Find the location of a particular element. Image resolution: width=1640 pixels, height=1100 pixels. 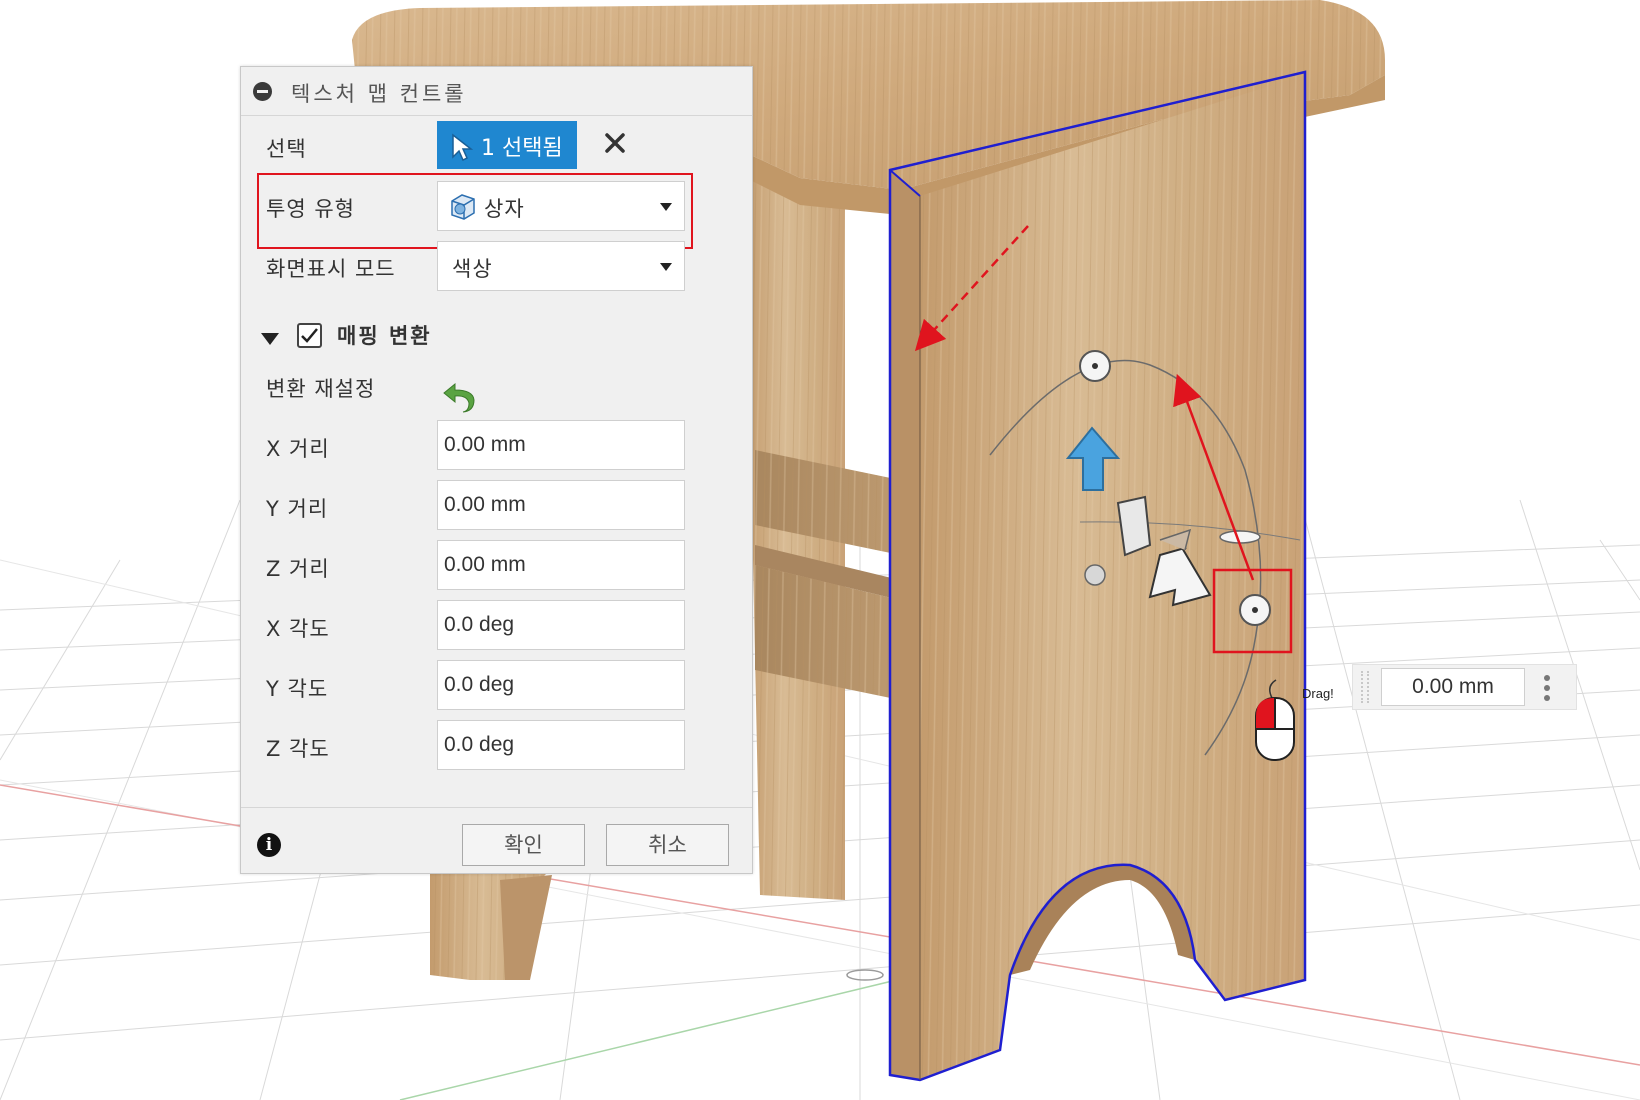

drag-grip-icon is located at coordinates (1365, 687).